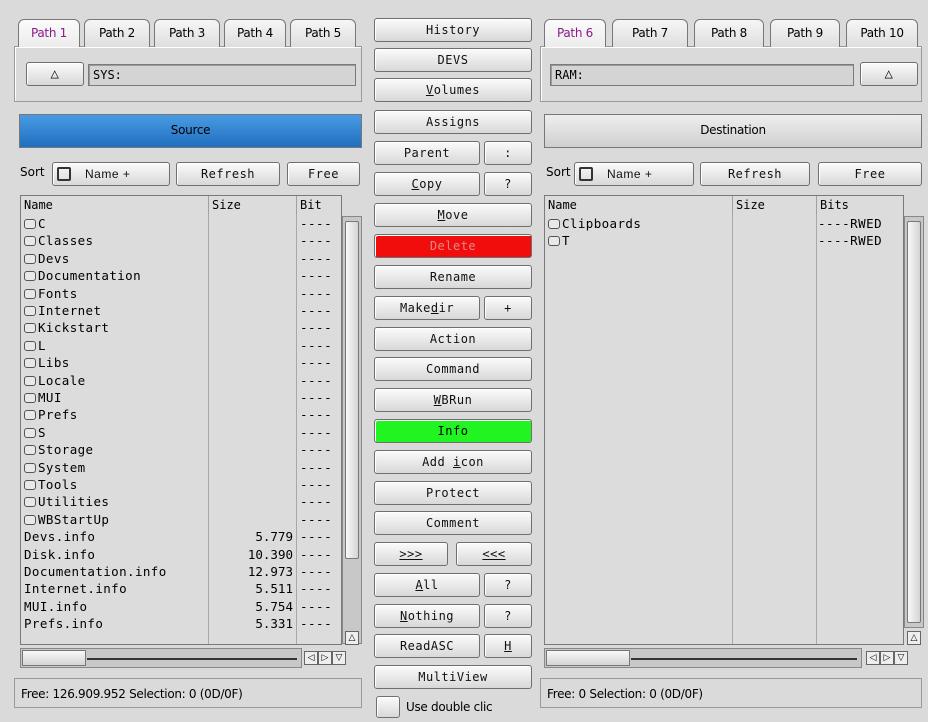 The width and height of the screenshot is (928, 722). Describe the element at coordinates (181, 484) in the screenshot. I see `list-item: Tools ----` at that location.